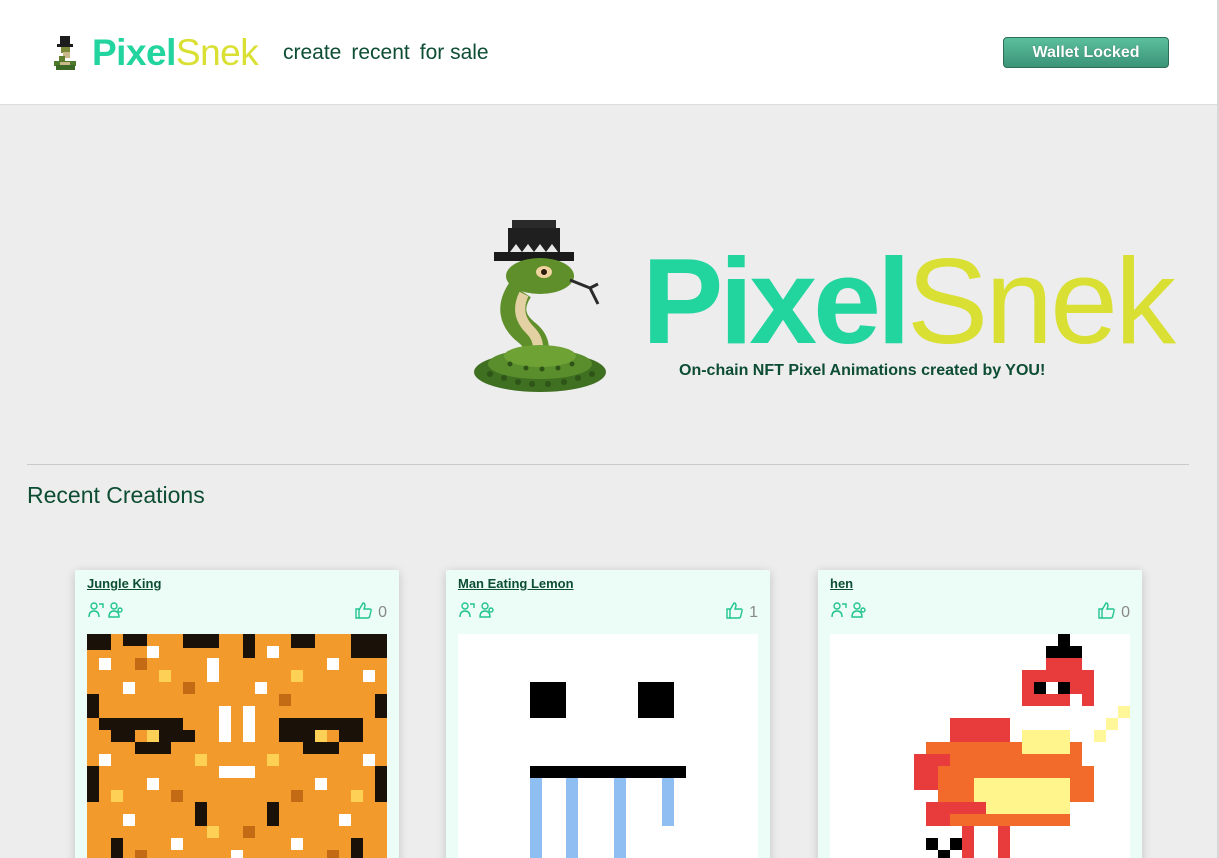 The width and height of the screenshot is (1219, 858). What do you see at coordinates (454, 53) in the screenshot?
I see `nav-for-sale: for sale` at bounding box center [454, 53].